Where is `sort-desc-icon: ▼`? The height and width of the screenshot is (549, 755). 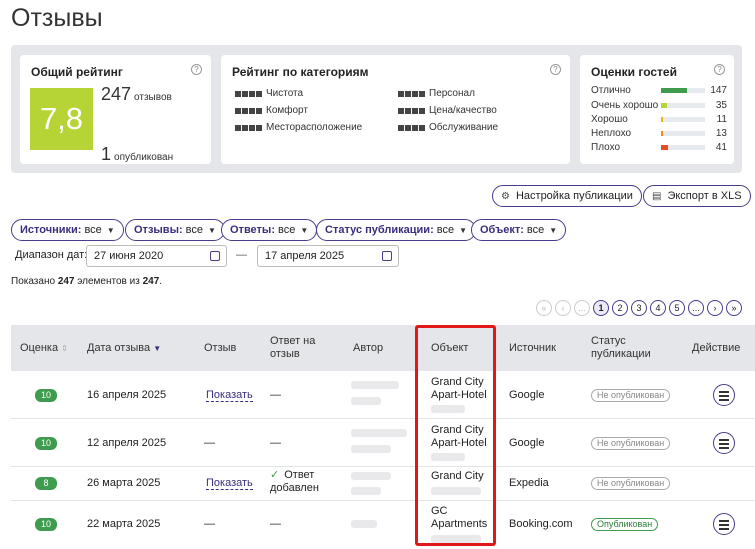
sort-desc-icon: ▼ is located at coordinates (157, 348).